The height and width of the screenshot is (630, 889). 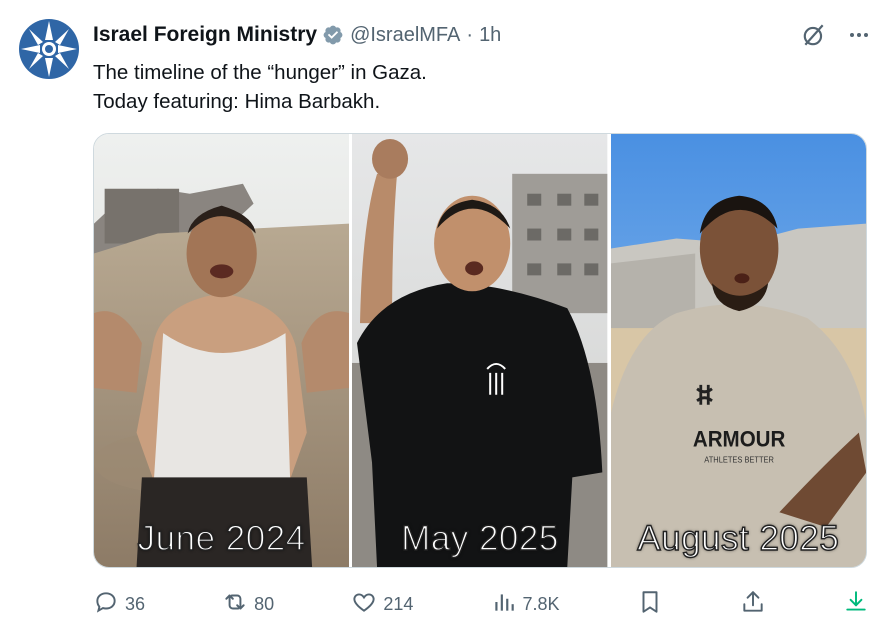 What do you see at coordinates (814, 35) in the screenshot?
I see `grok-icon` at bounding box center [814, 35].